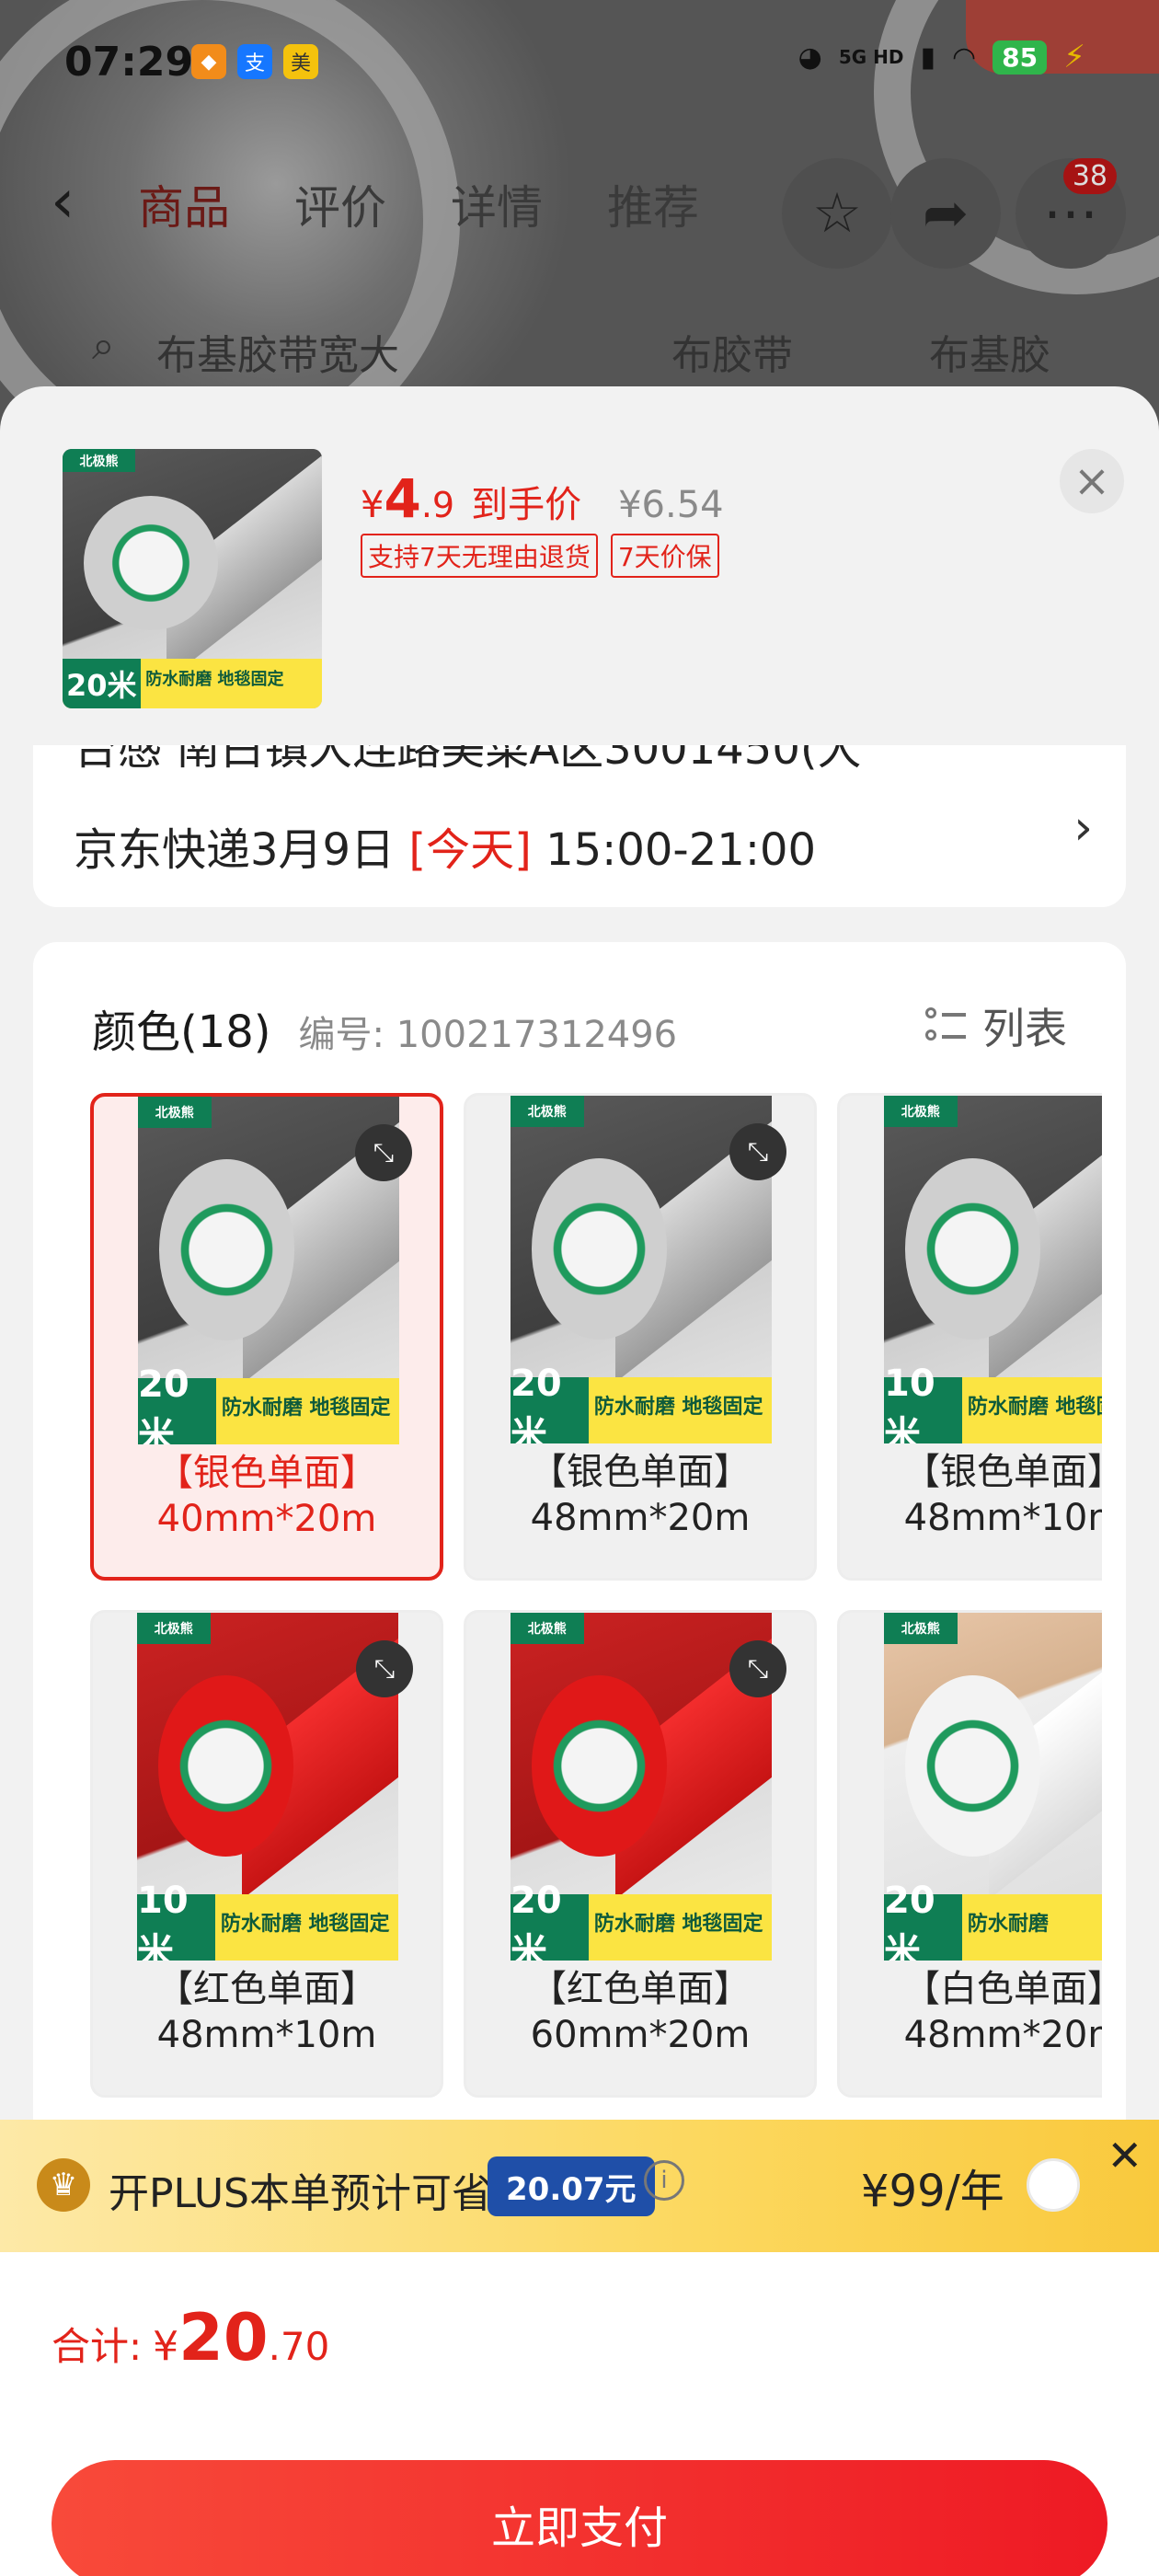 The width and height of the screenshot is (1159, 2576). Describe the element at coordinates (810, 57) in the screenshot. I see `alarm-icon: ◕` at that location.